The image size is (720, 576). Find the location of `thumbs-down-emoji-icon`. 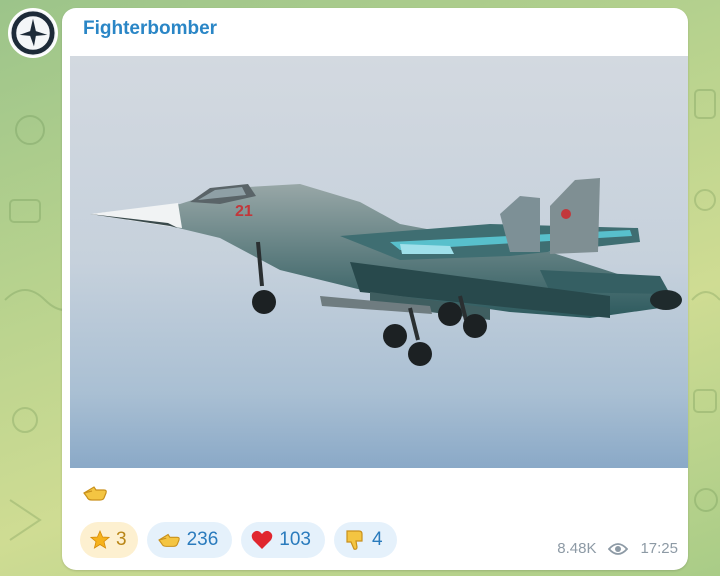

thumbs-down-emoji-icon is located at coordinates (355, 540).